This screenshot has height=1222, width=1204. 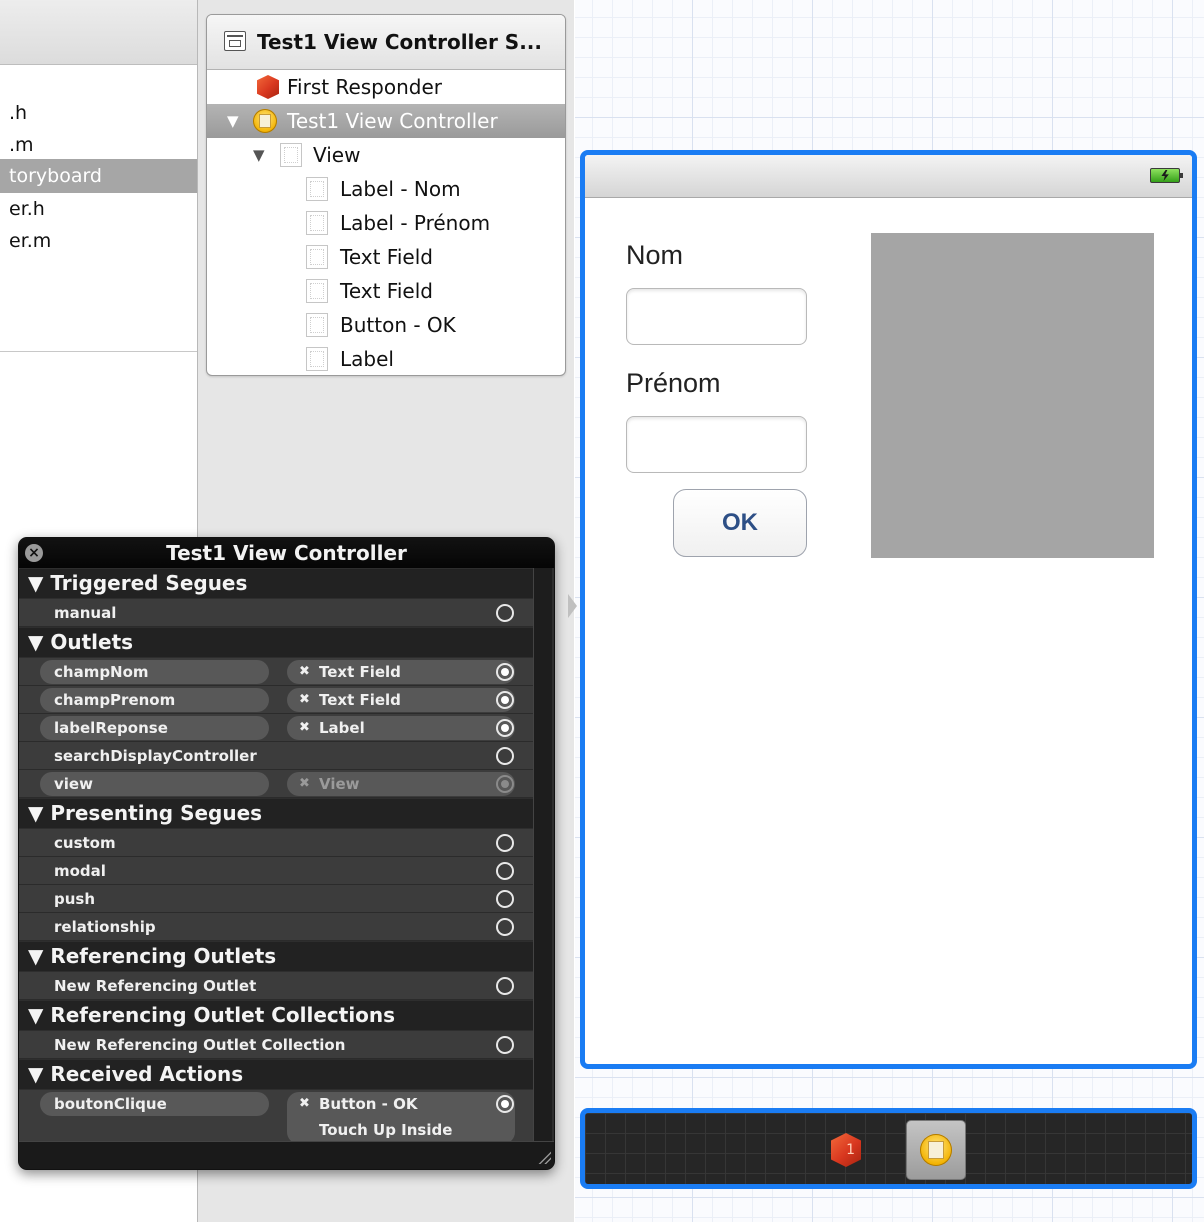 I want to click on connection-target: View, so click(x=339, y=784).